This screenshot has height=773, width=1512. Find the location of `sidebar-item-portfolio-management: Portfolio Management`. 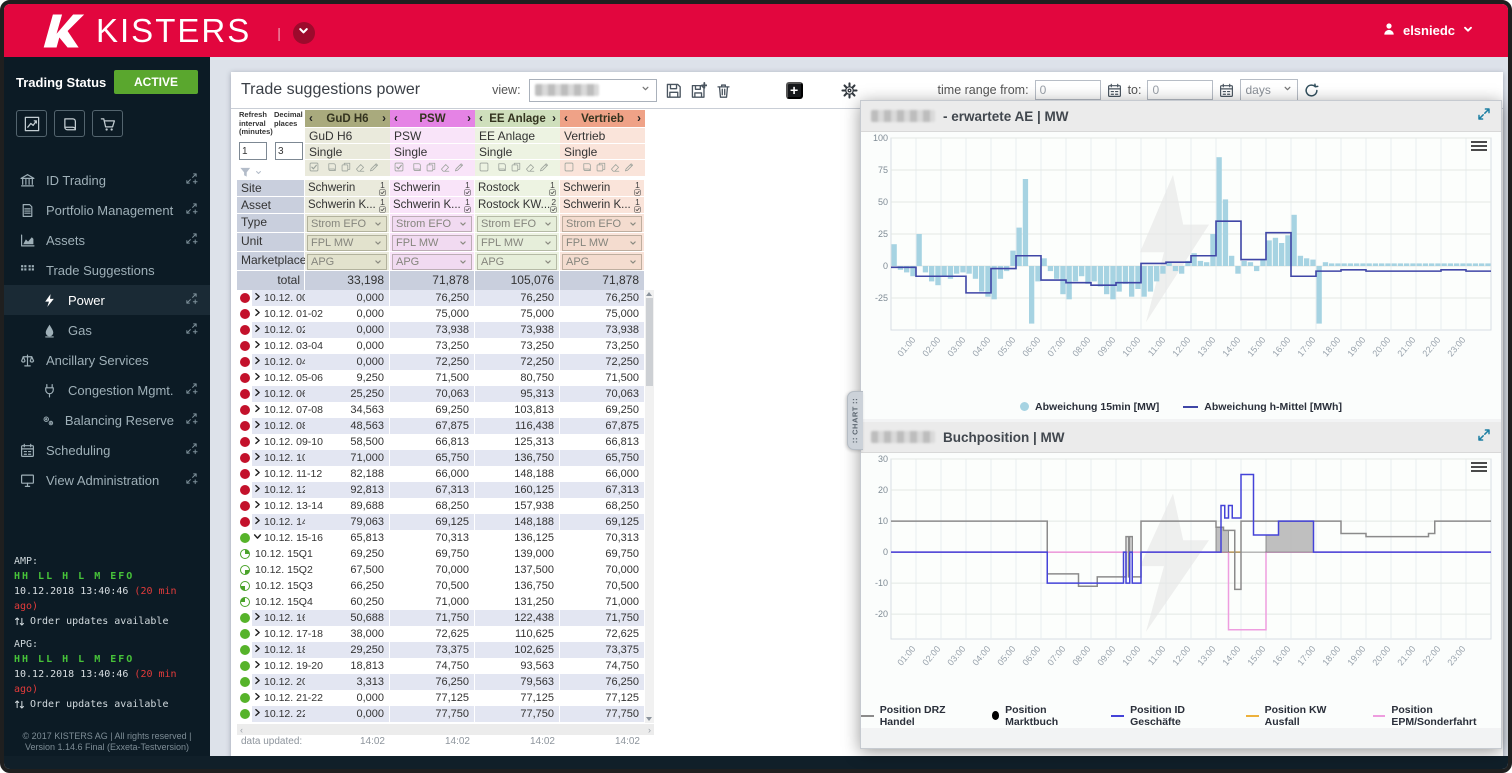

sidebar-item-portfolio-management: Portfolio Management is located at coordinates (107, 210).